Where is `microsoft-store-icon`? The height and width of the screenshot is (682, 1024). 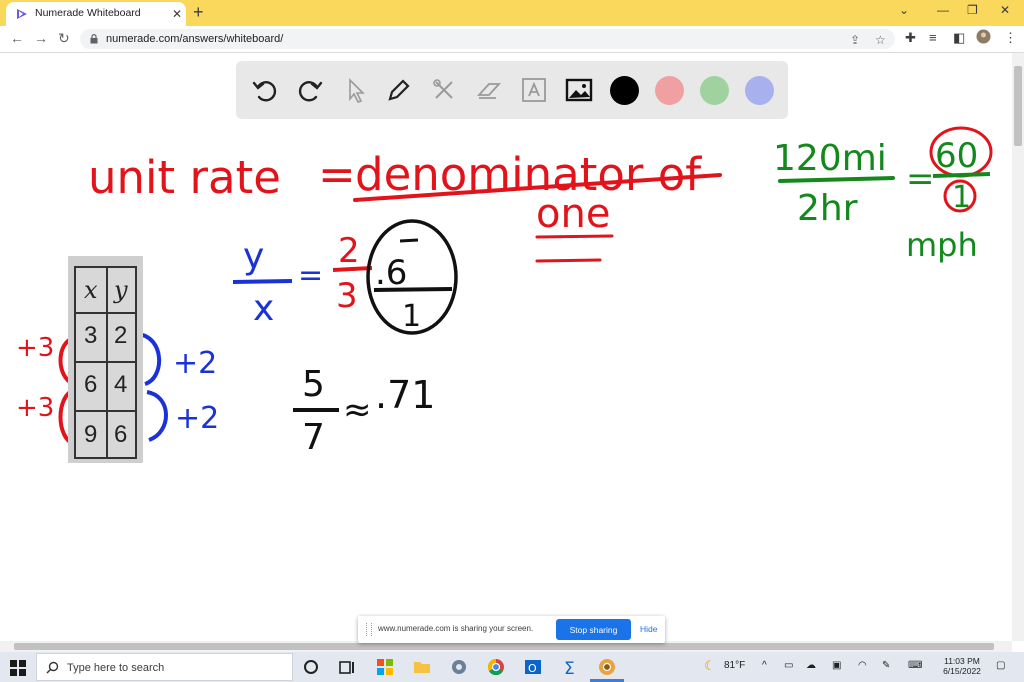 microsoft-store-icon is located at coordinates (385, 667).